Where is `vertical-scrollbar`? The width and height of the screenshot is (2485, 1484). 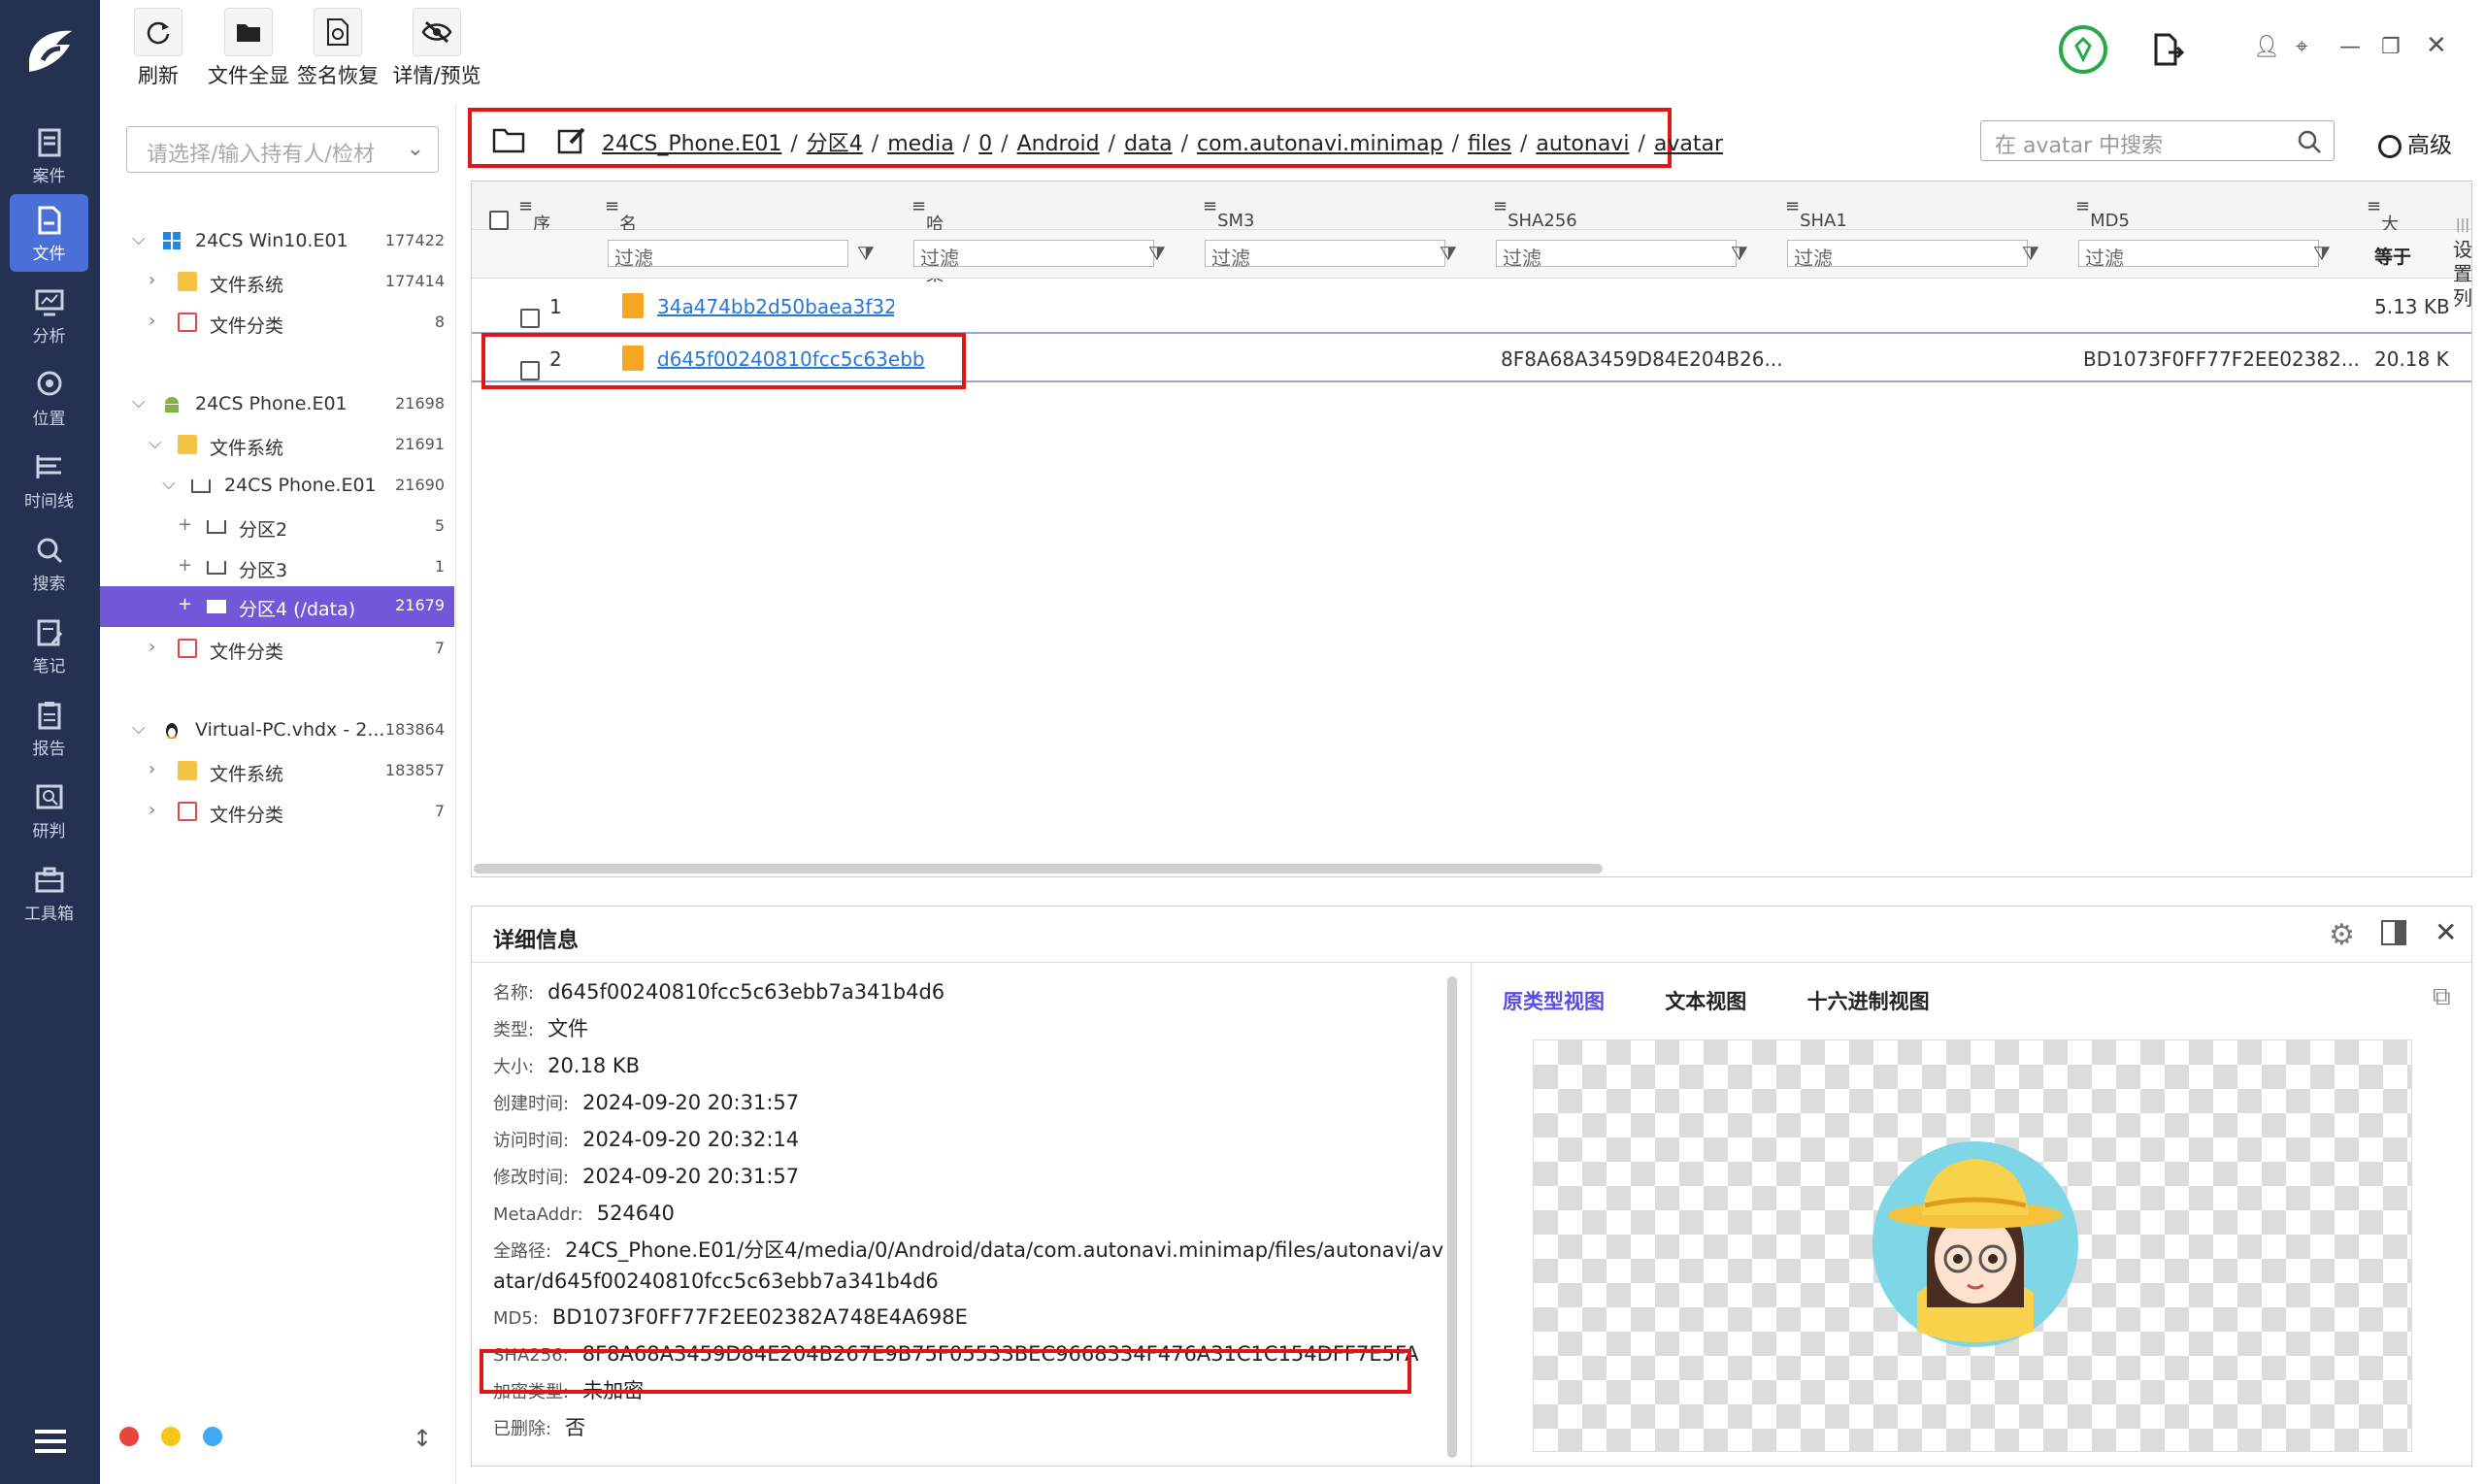 vertical-scrollbar is located at coordinates (1452, 1217).